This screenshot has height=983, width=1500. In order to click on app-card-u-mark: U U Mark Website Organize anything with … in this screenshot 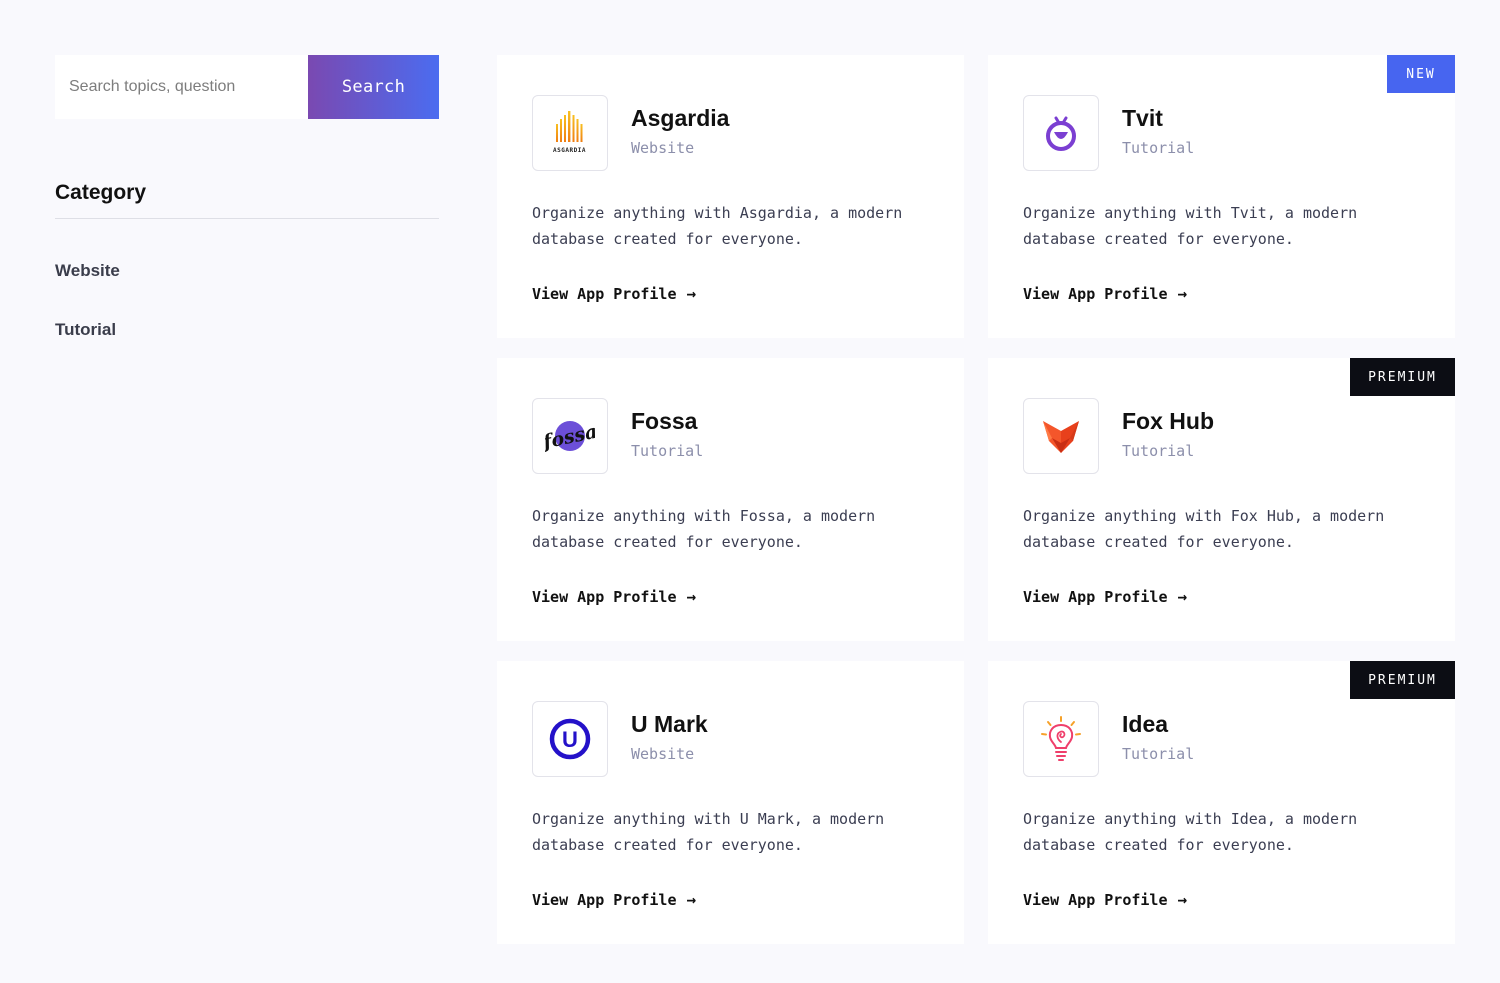, I will do `click(730, 802)`.